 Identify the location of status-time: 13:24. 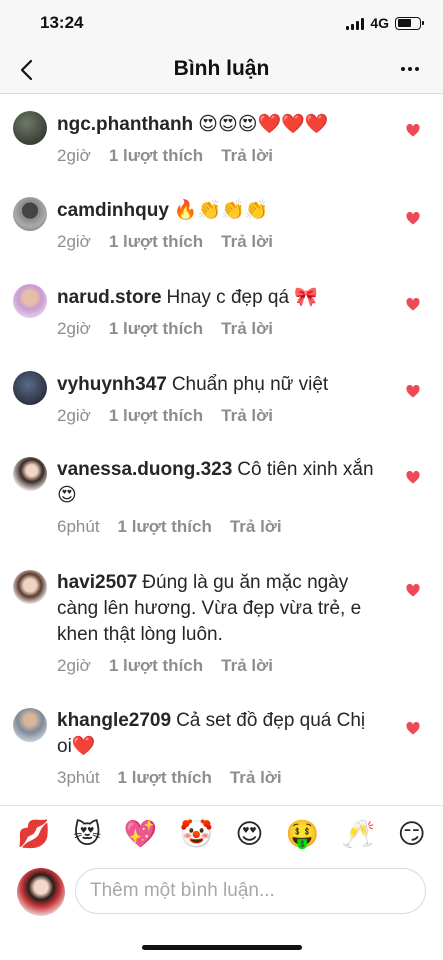
(62, 22).